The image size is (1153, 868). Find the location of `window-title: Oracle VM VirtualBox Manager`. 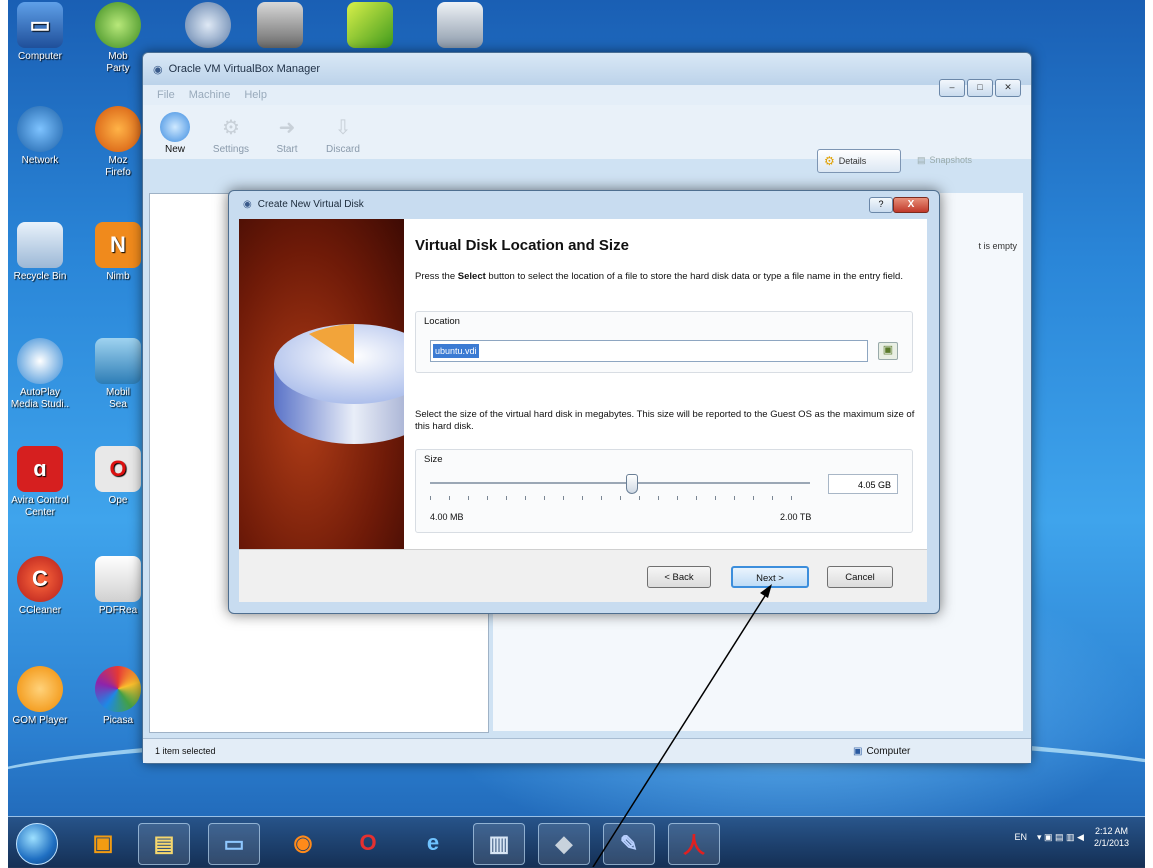

window-title: Oracle VM VirtualBox Manager is located at coordinates (244, 69).